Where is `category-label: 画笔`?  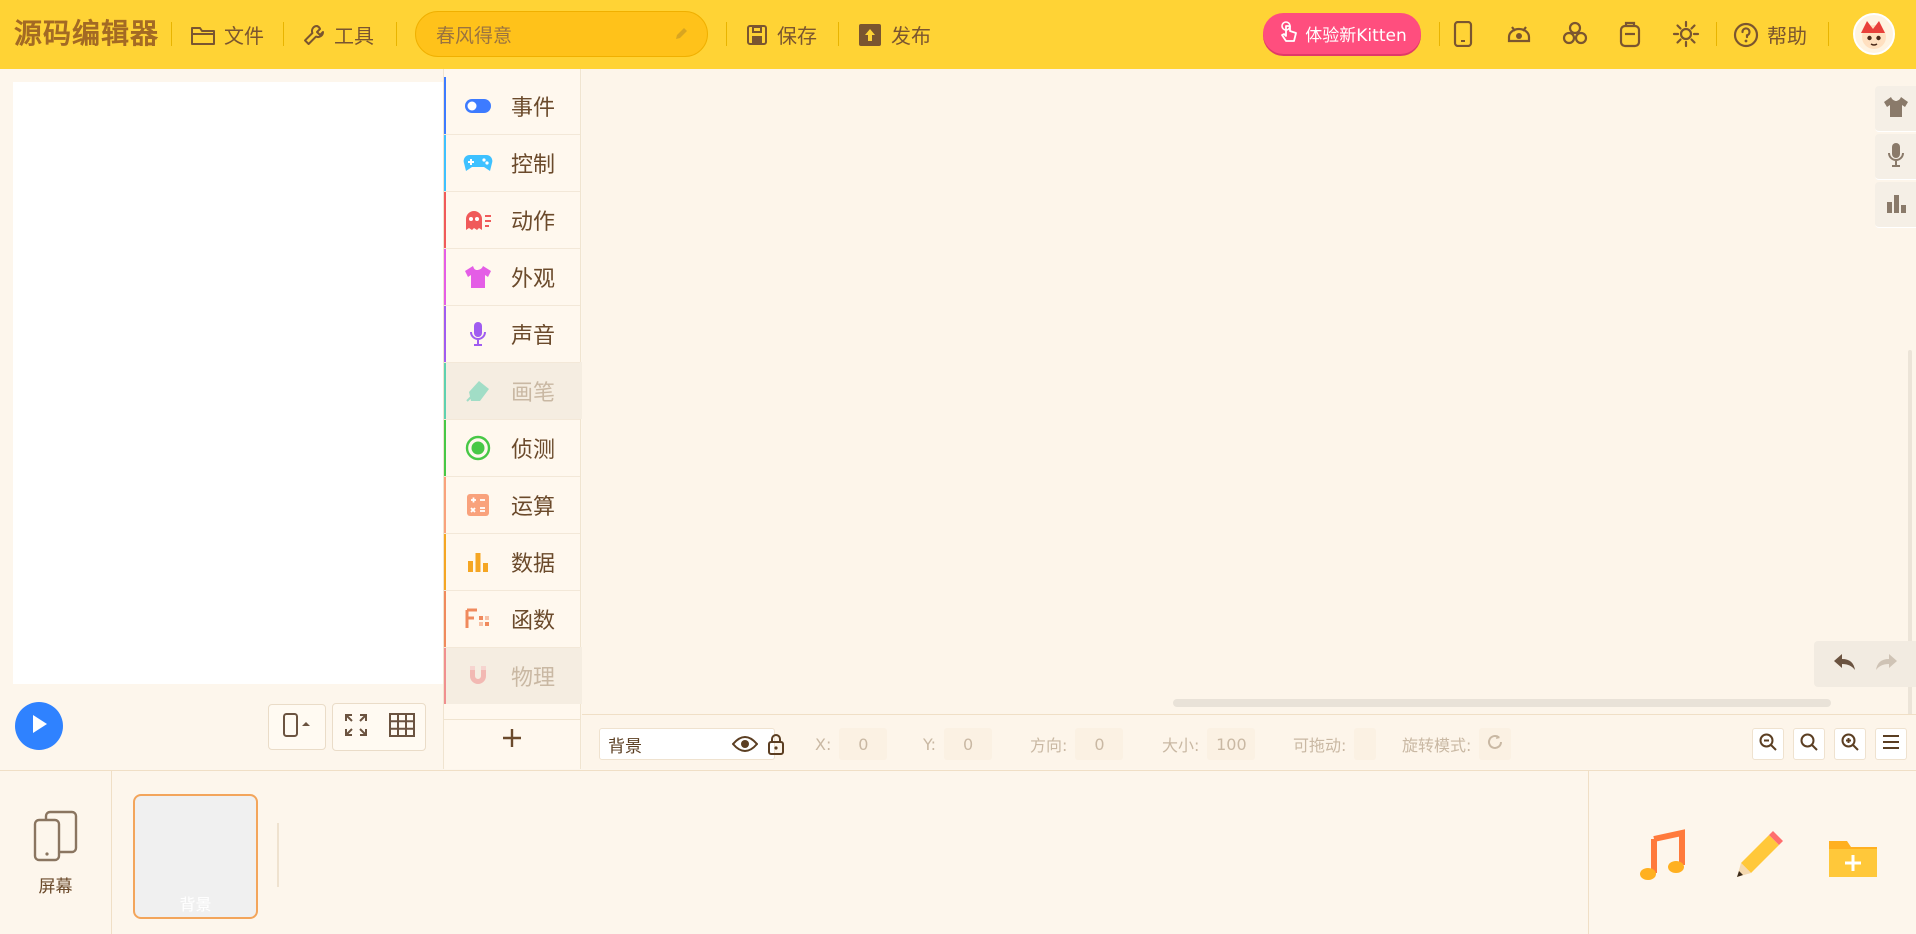
category-label: 画笔 is located at coordinates (533, 393).